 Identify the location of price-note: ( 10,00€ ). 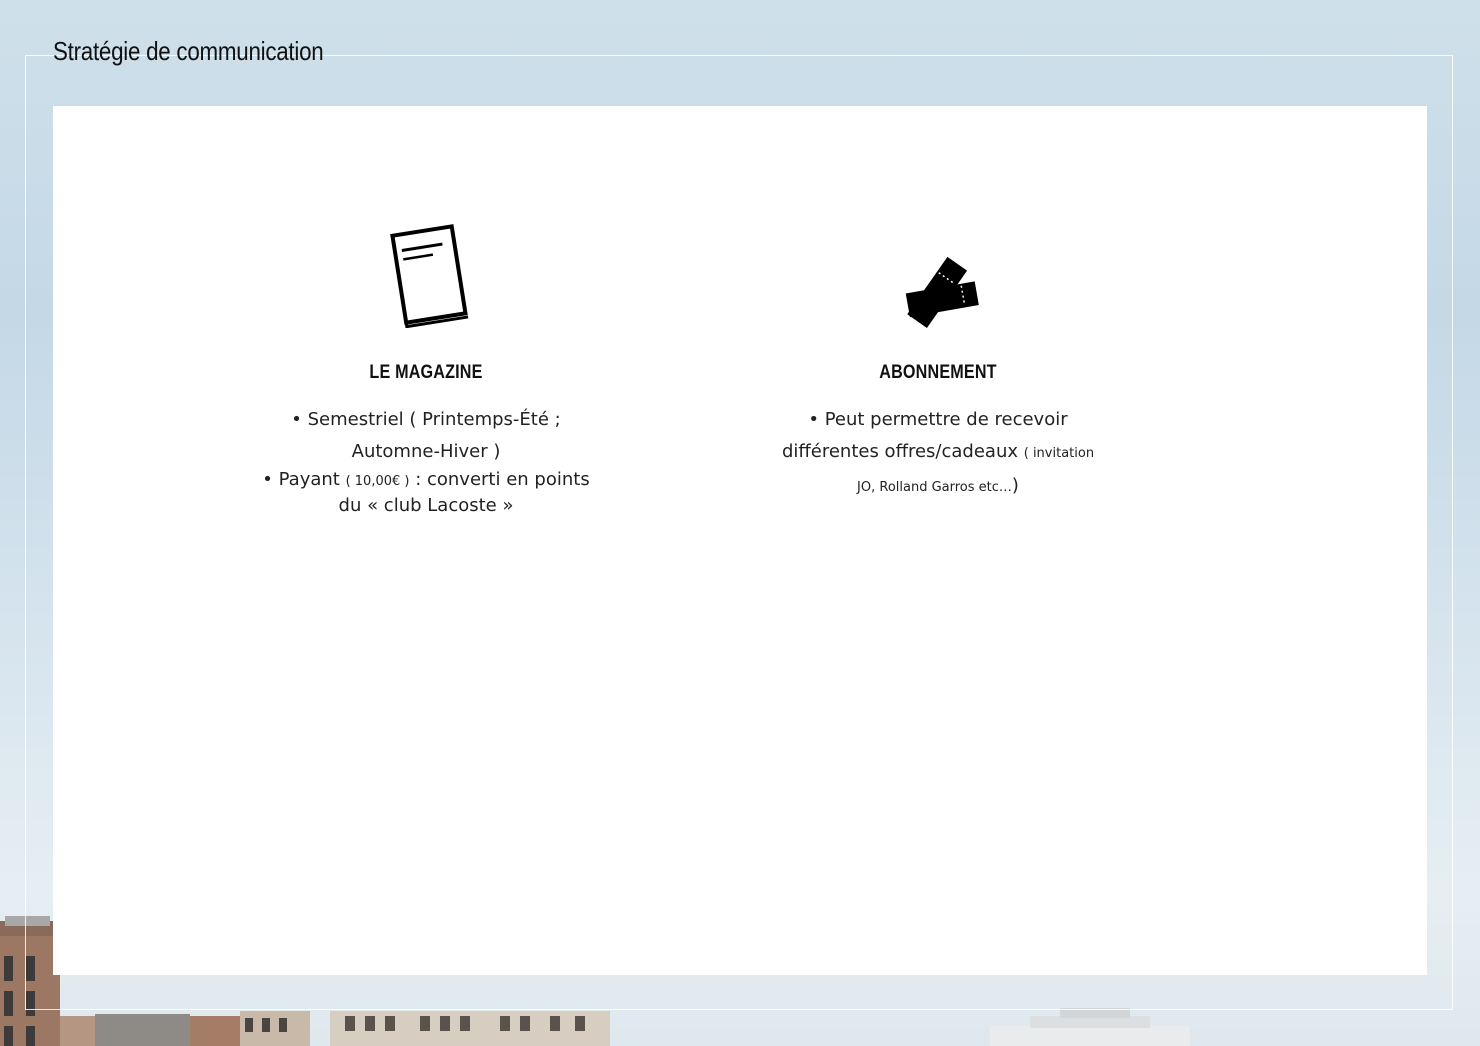
(377, 481).